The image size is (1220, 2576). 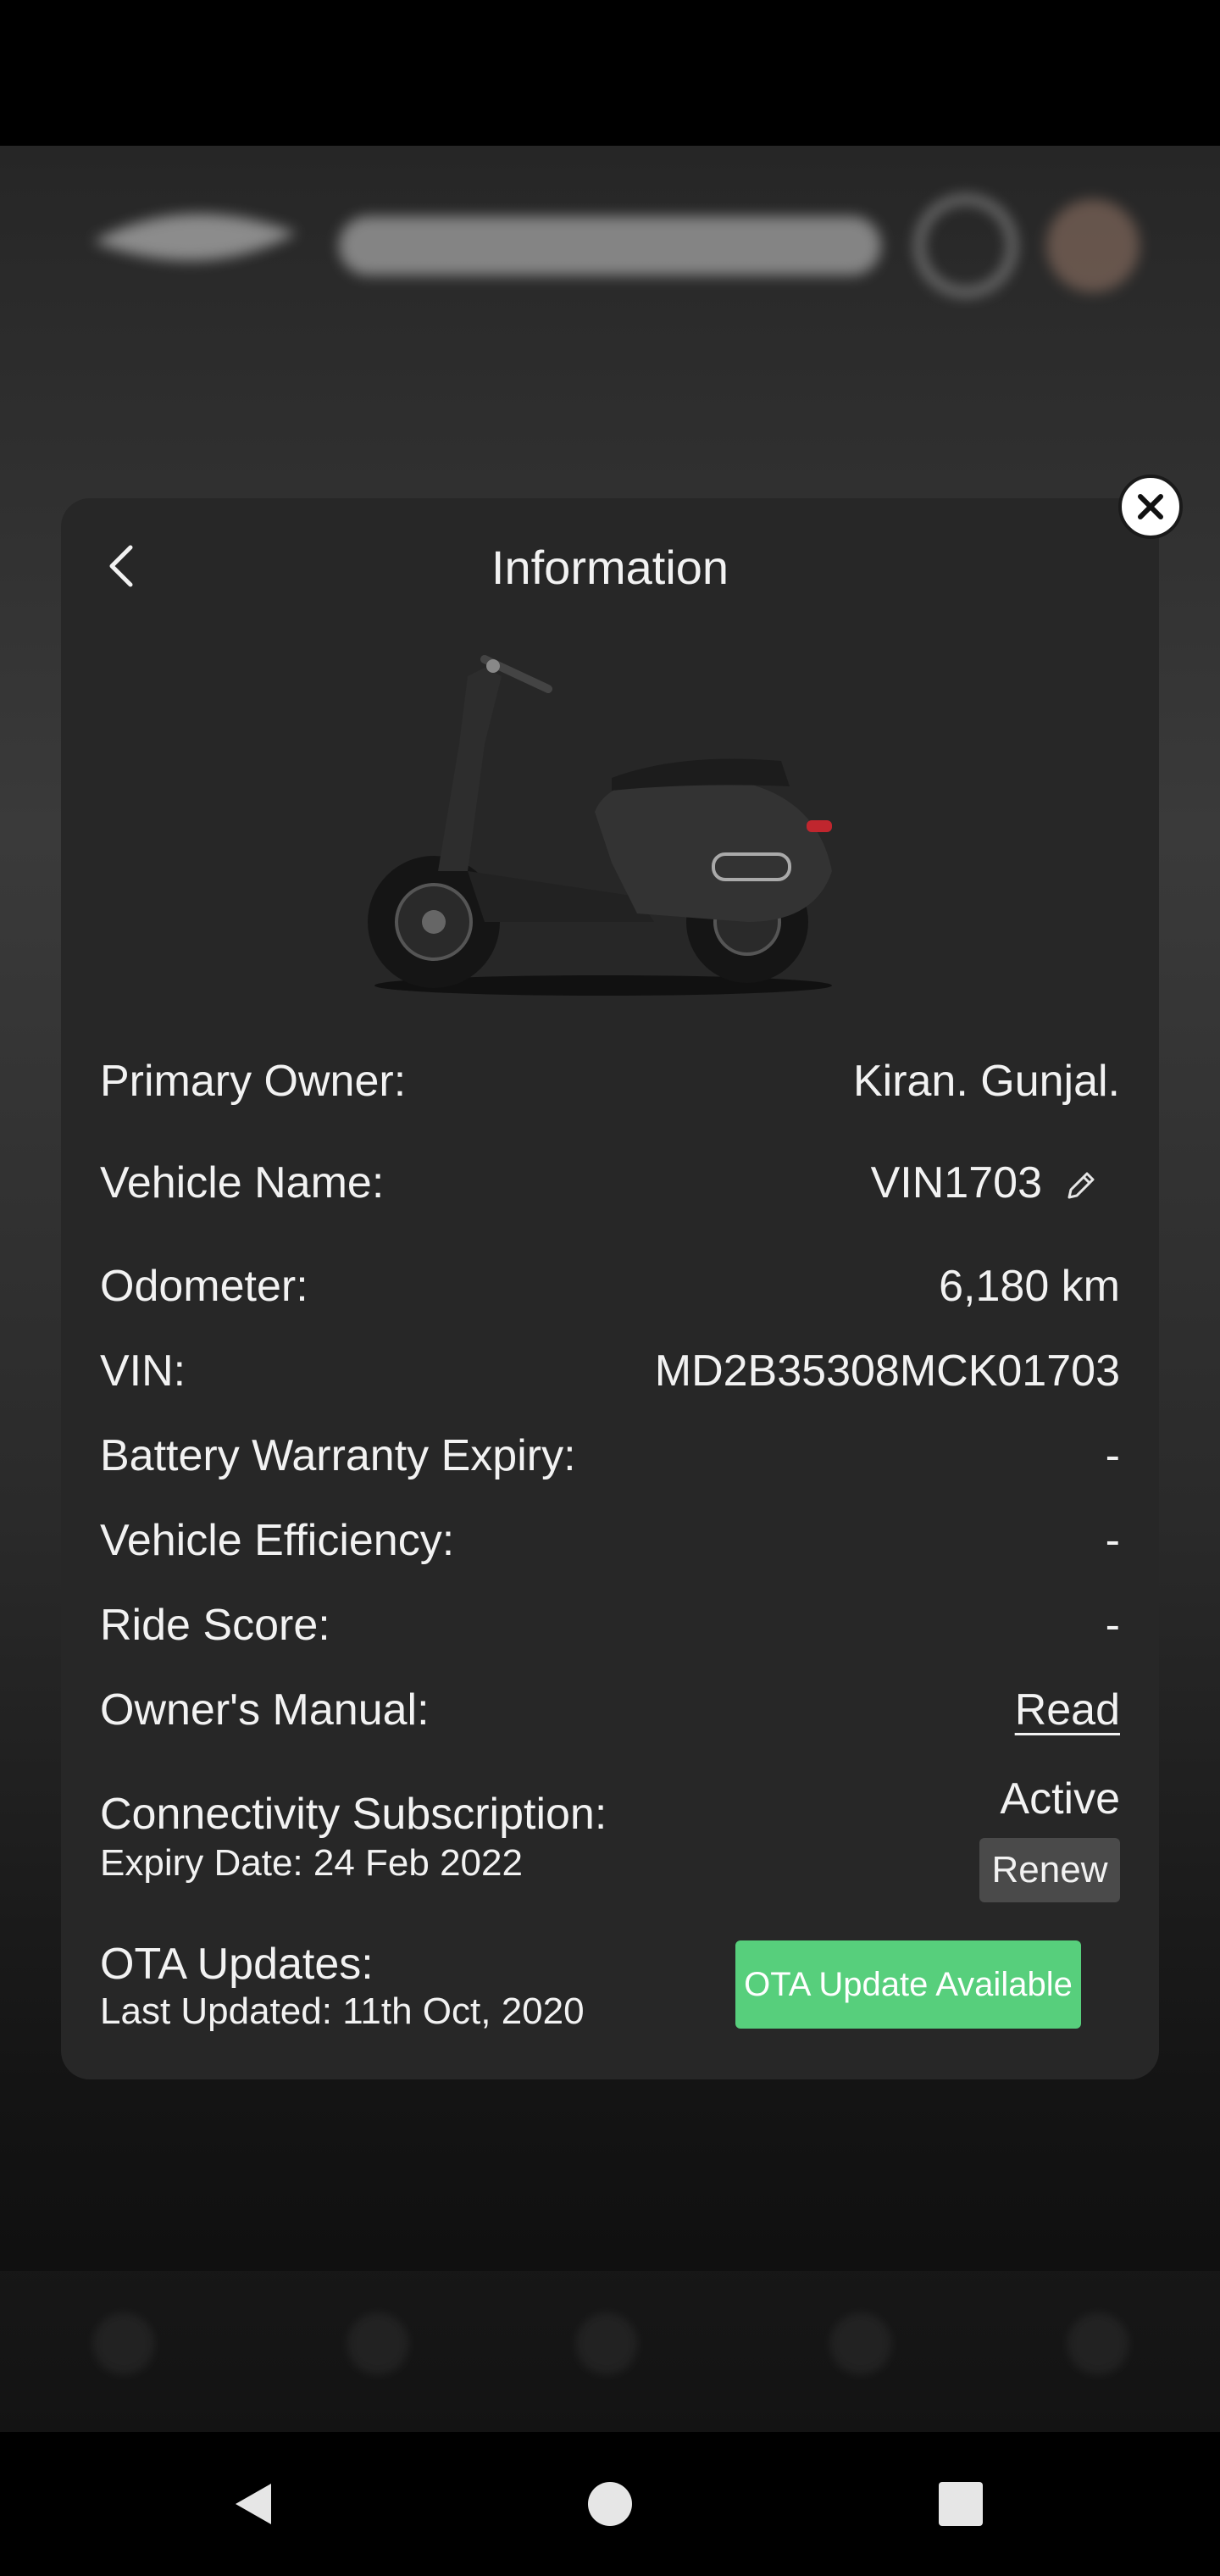 I want to click on ota-last-updated: Last Updated: 11th Oct, 2020, so click(x=342, y=2011).